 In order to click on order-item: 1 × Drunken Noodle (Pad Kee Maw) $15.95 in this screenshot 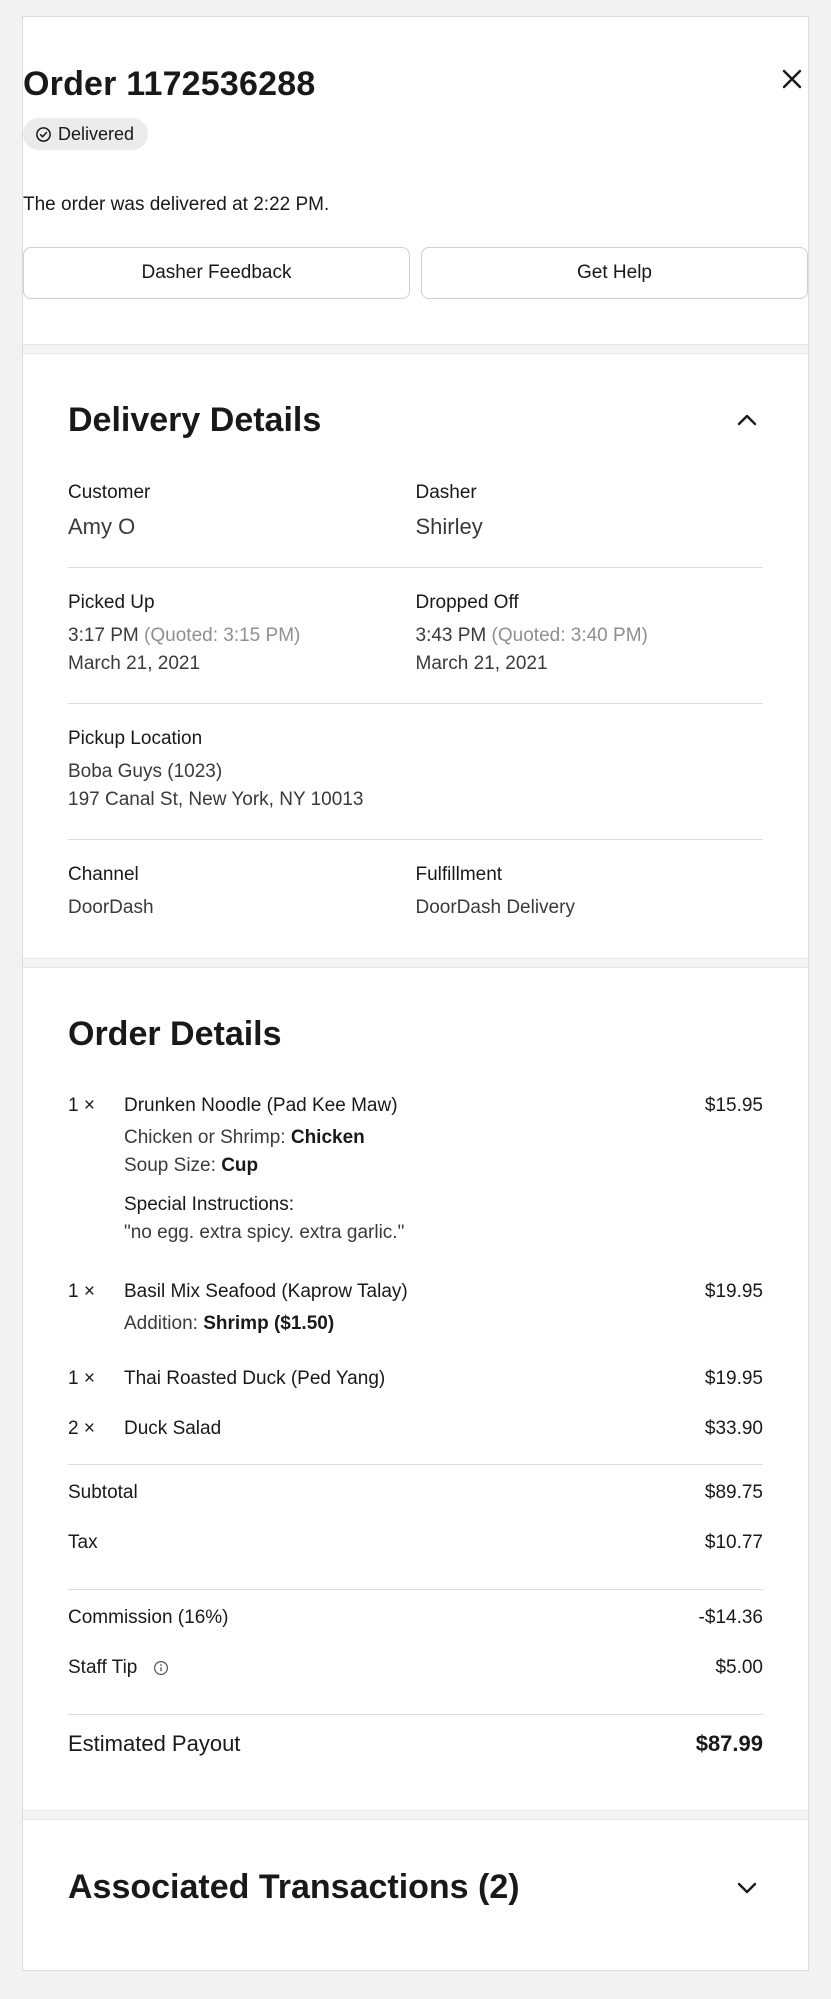, I will do `click(415, 1106)`.